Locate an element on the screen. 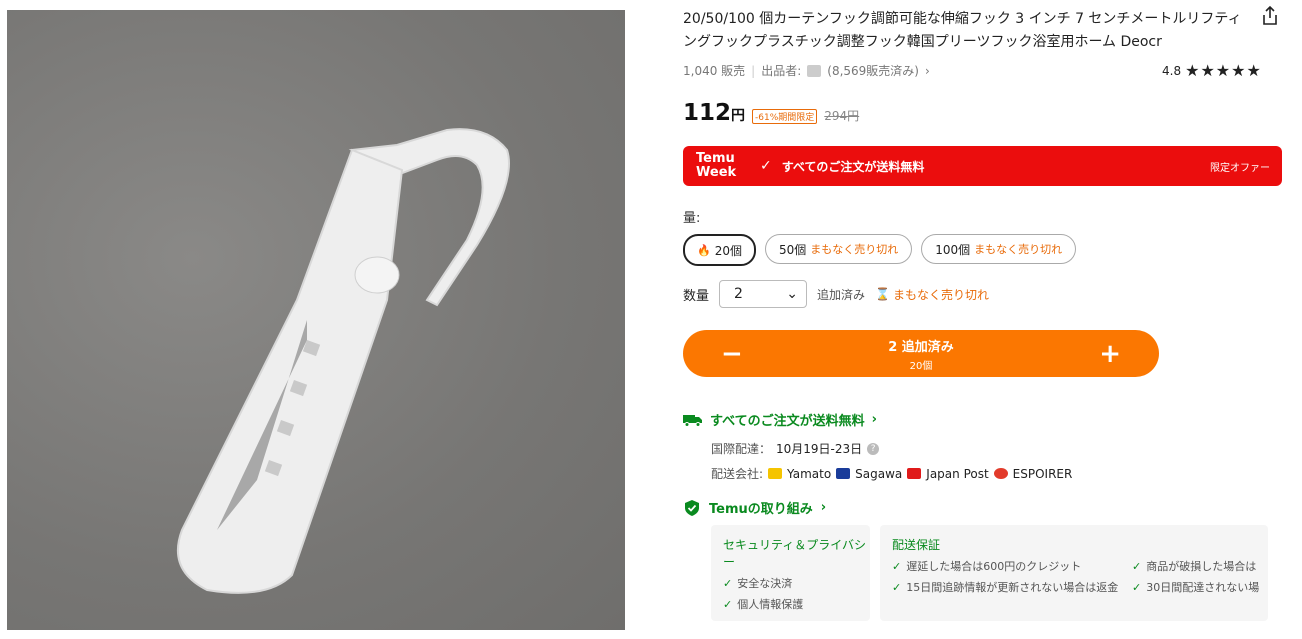 The image size is (1302, 639). sold-count: 1,040 販売 is located at coordinates (714, 71).